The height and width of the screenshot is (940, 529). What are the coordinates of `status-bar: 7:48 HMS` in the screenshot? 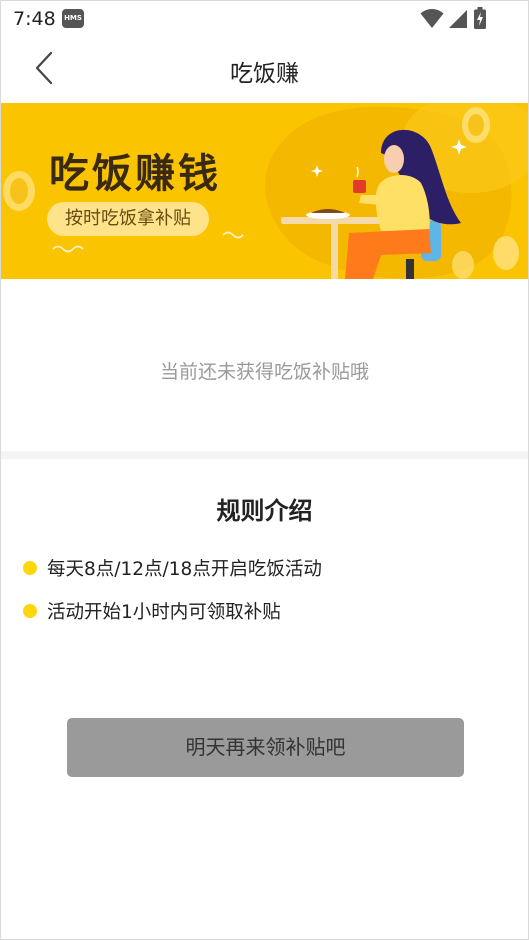 It's located at (264, 18).